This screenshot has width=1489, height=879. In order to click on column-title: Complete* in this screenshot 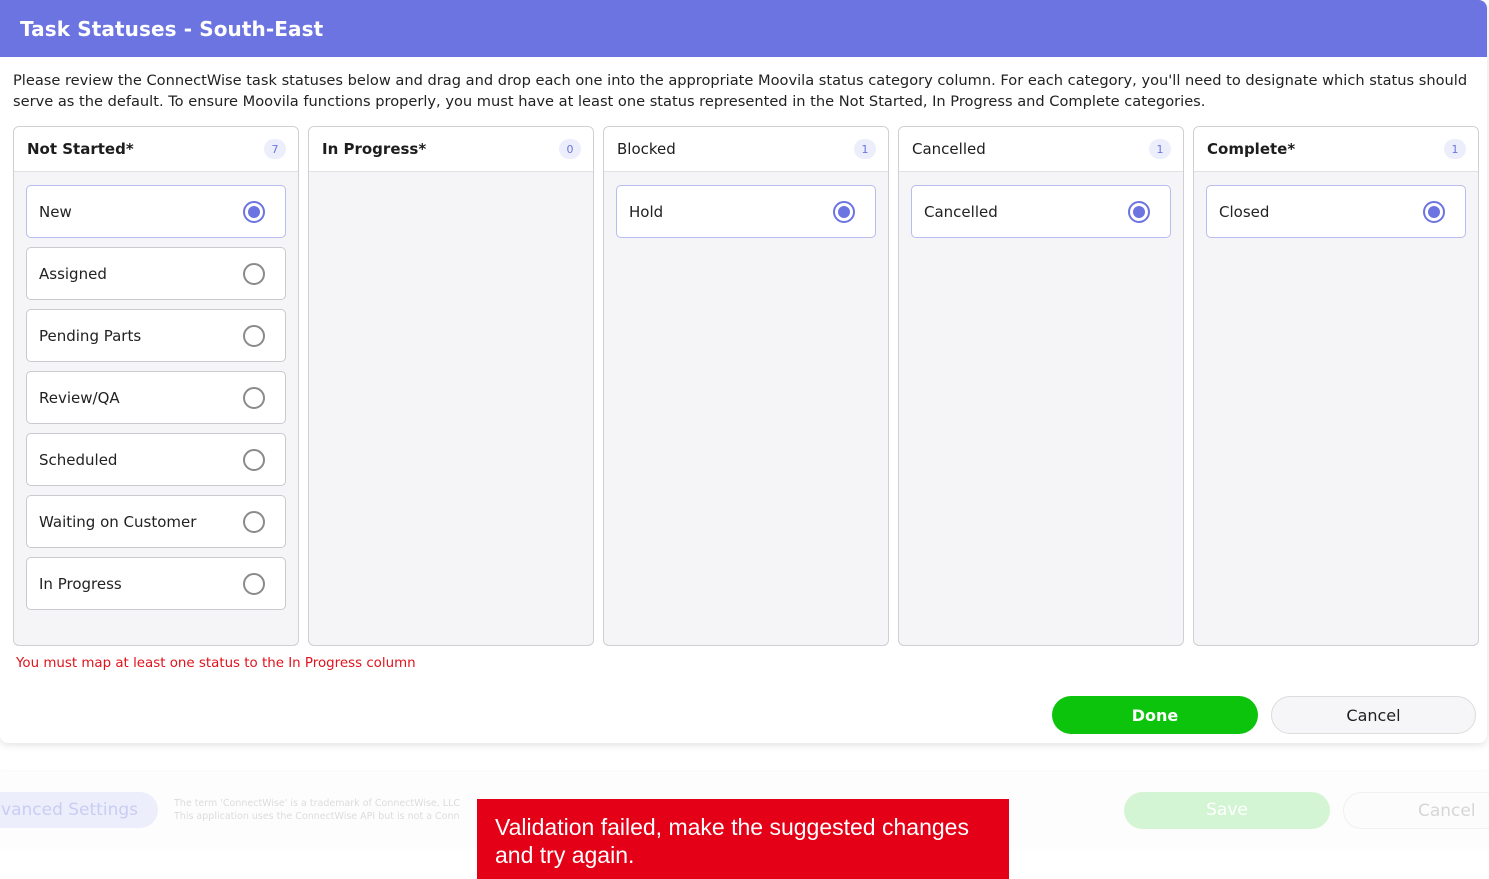, I will do `click(1251, 149)`.